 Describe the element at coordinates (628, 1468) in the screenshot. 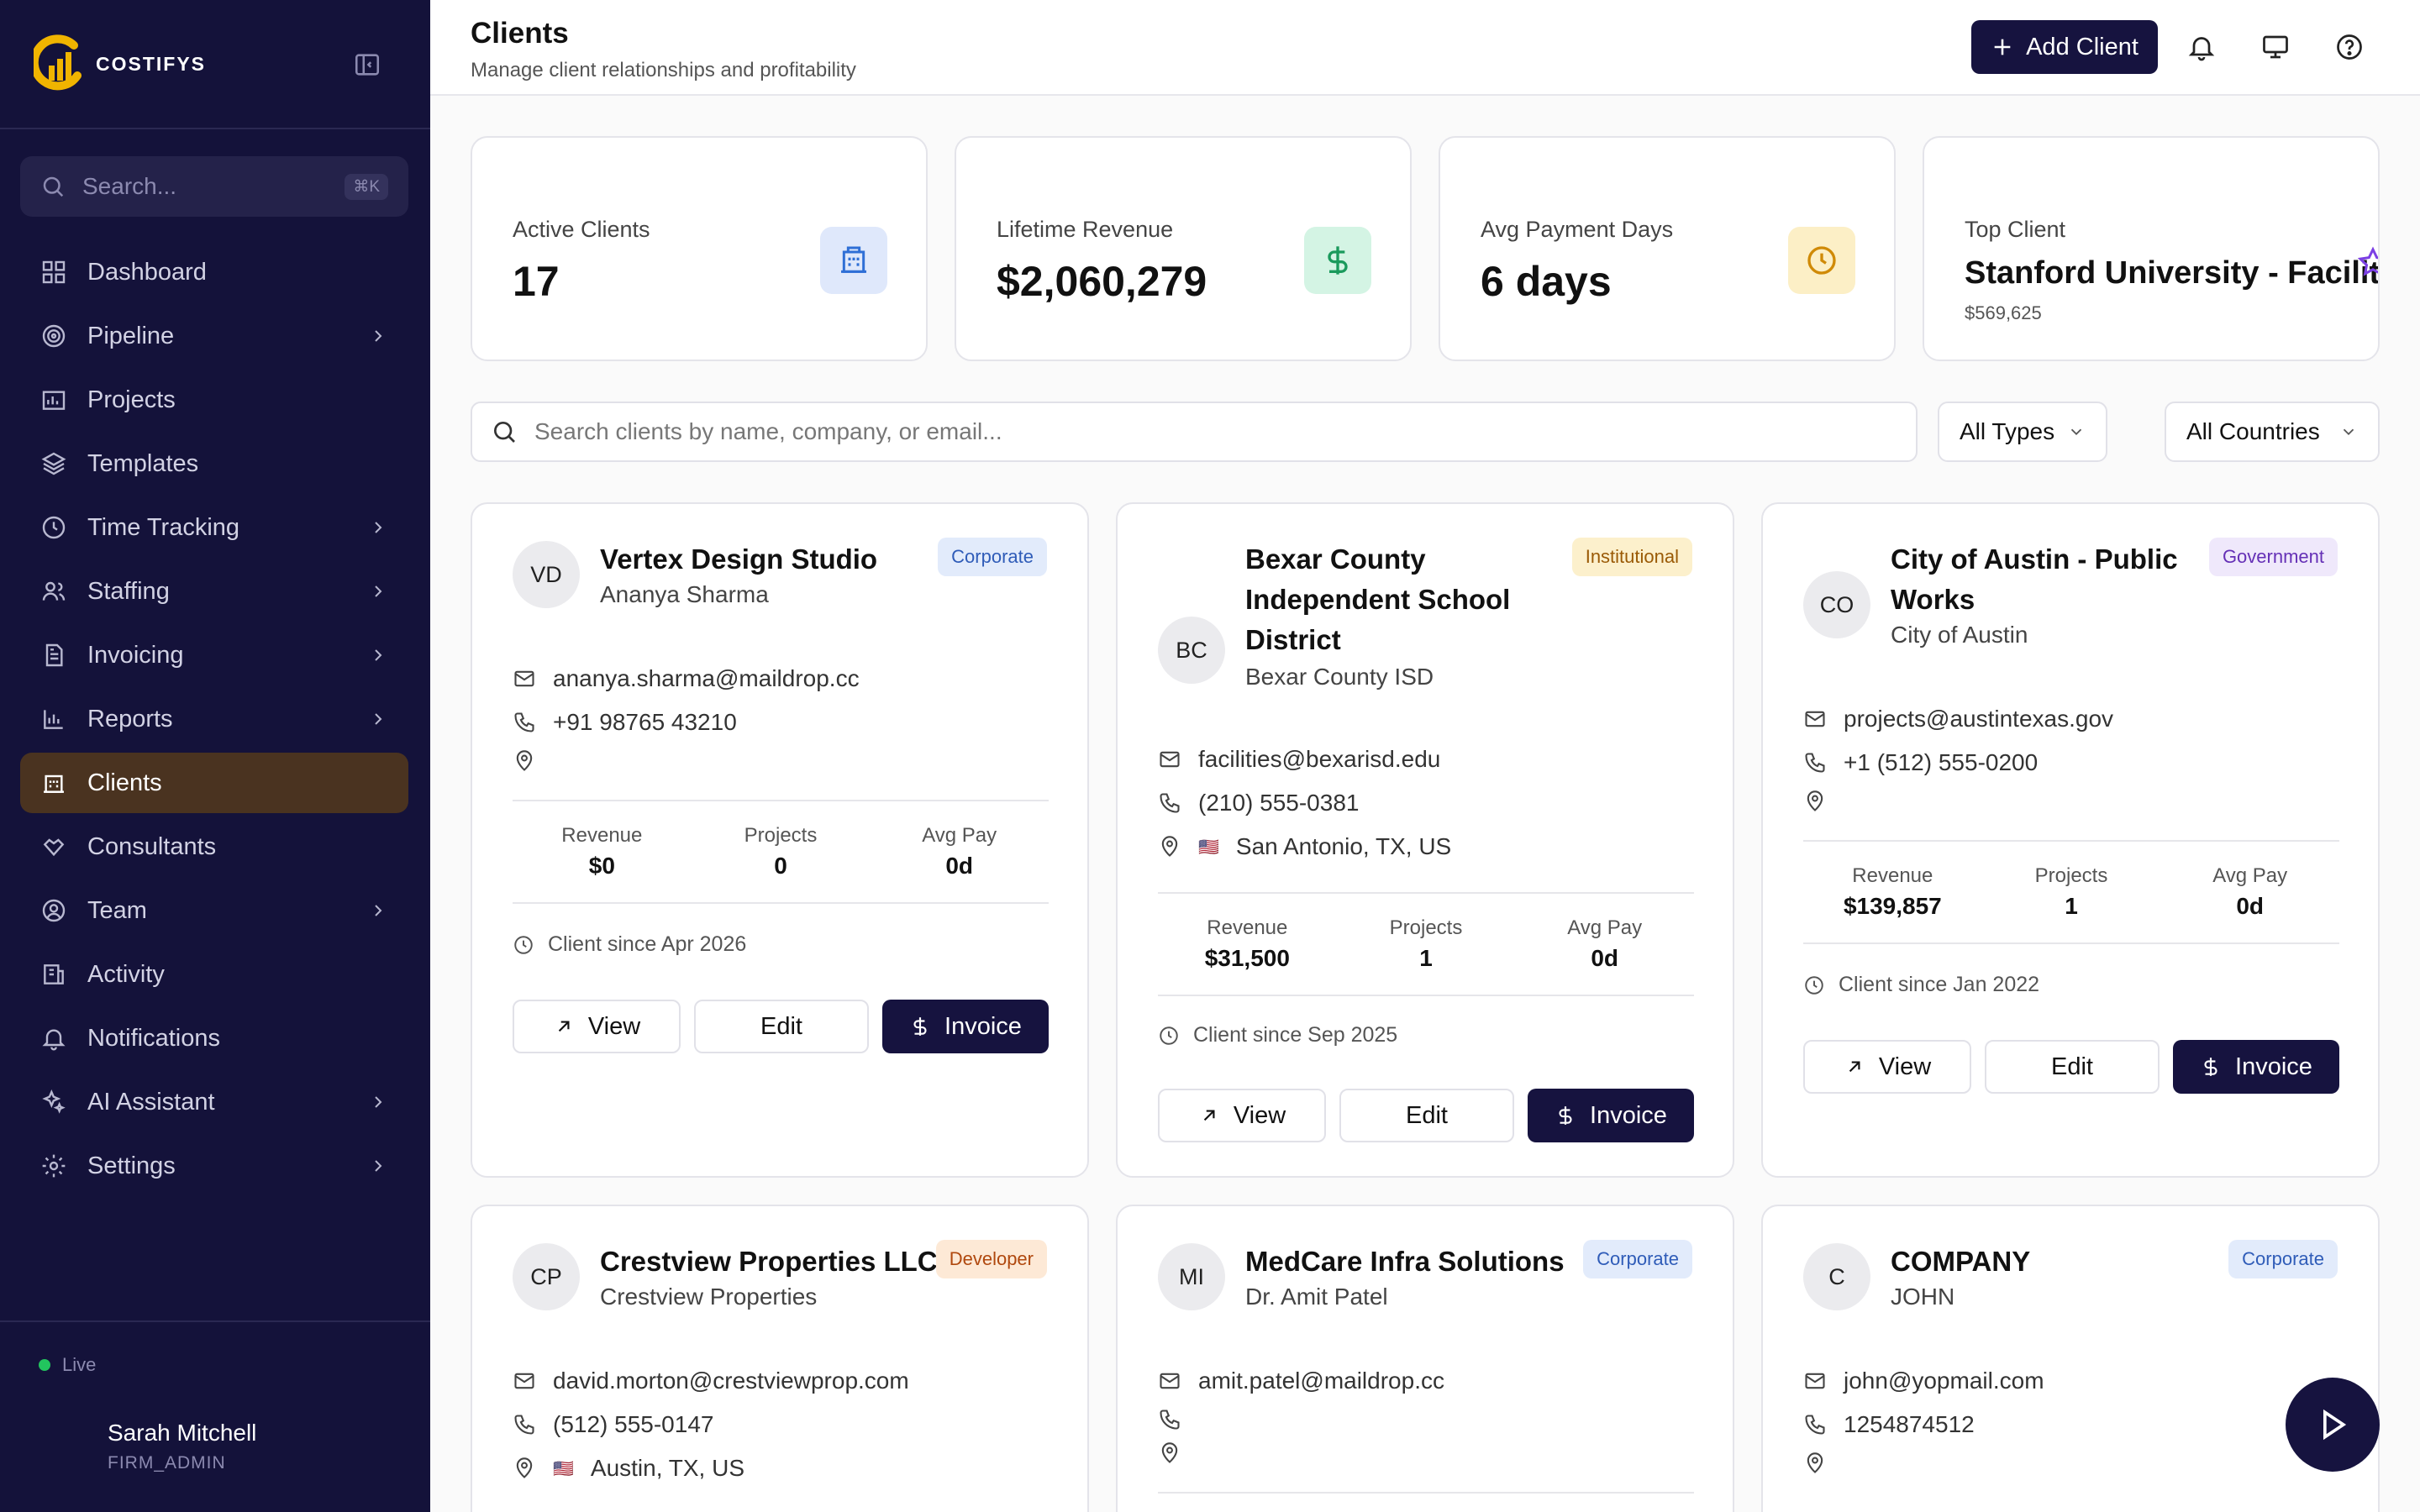

I see `location-row: 🇺🇸 Austin, TX, US` at that location.